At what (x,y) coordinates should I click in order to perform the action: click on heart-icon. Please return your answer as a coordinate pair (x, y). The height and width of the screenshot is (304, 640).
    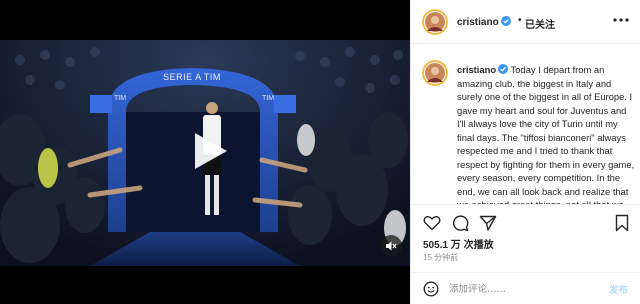
    Looking at the image, I should click on (432, 223).